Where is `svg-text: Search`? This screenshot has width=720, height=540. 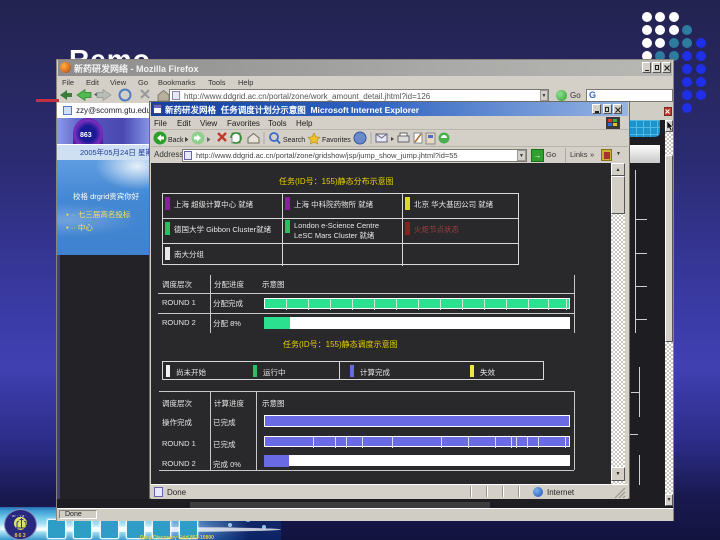
svg-text: Search is located at coordinates (294, 140).